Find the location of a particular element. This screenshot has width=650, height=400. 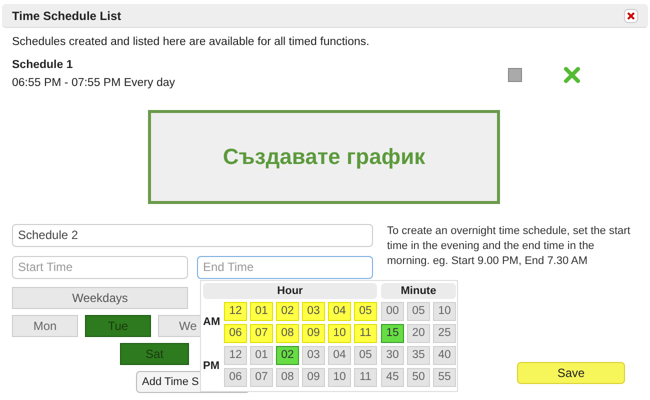

delete-icon is located at coordinates (572, 74).